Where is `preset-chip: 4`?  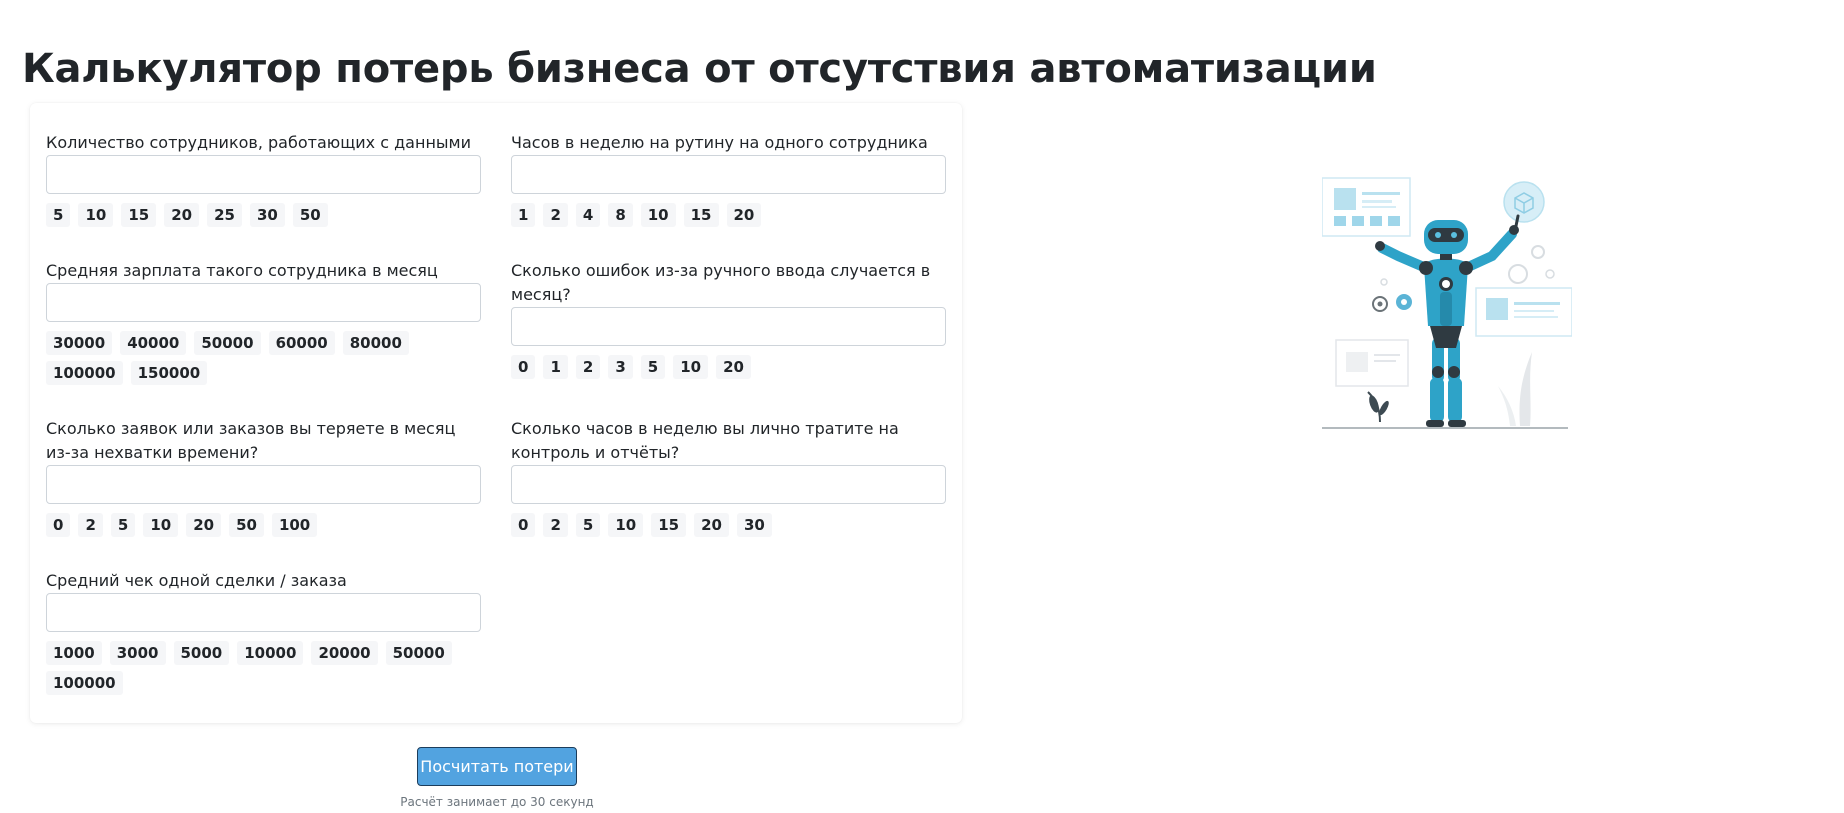 preset-chip: 4 is located at coordinates (588, 215).